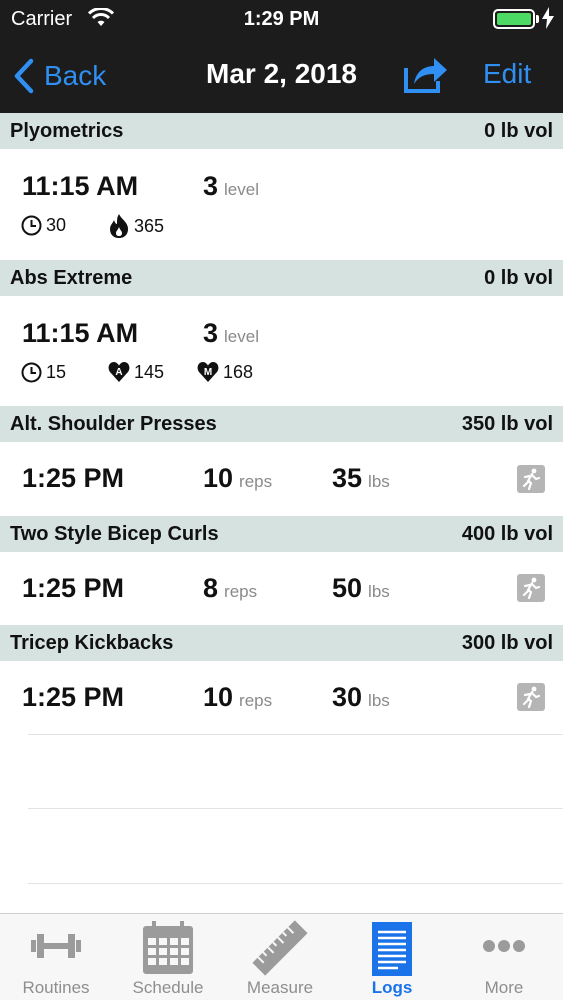  I want to click on tab-label: Schedule, so click(168, 987).